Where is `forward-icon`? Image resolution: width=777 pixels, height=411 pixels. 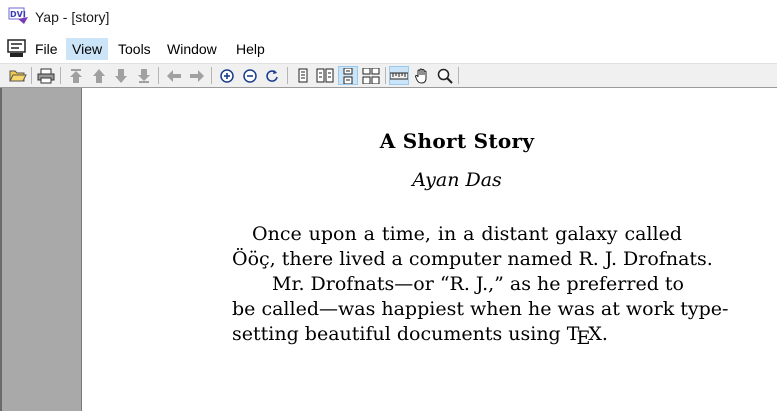
forward-icon is located at coordinates (197, 75).